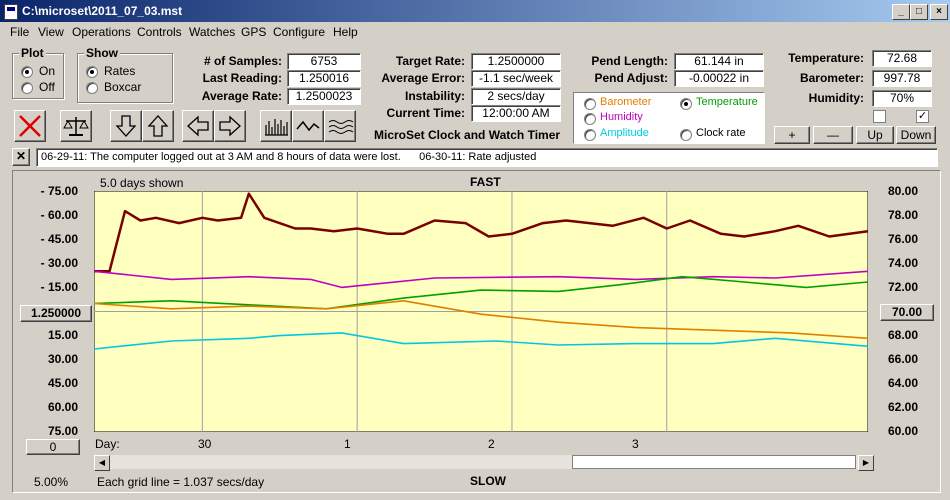  I want to click on zero-button: 0, so click(53, 447).